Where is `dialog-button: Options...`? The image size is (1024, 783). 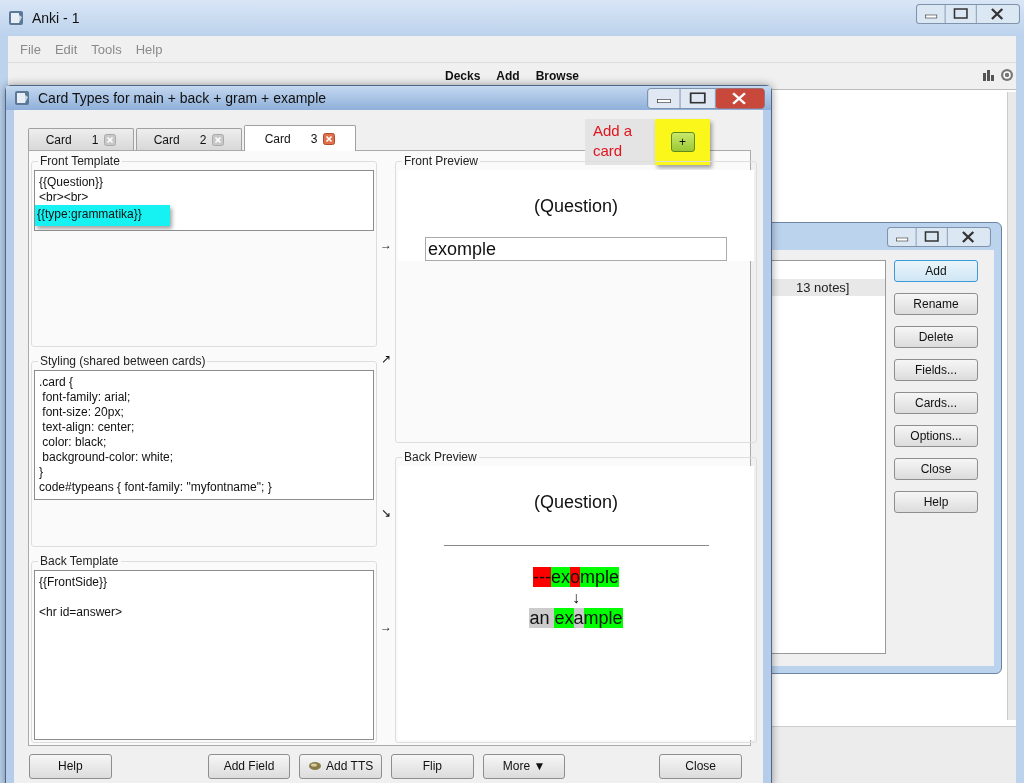 dialog-button: Options... is located at coordinates (936, 436).